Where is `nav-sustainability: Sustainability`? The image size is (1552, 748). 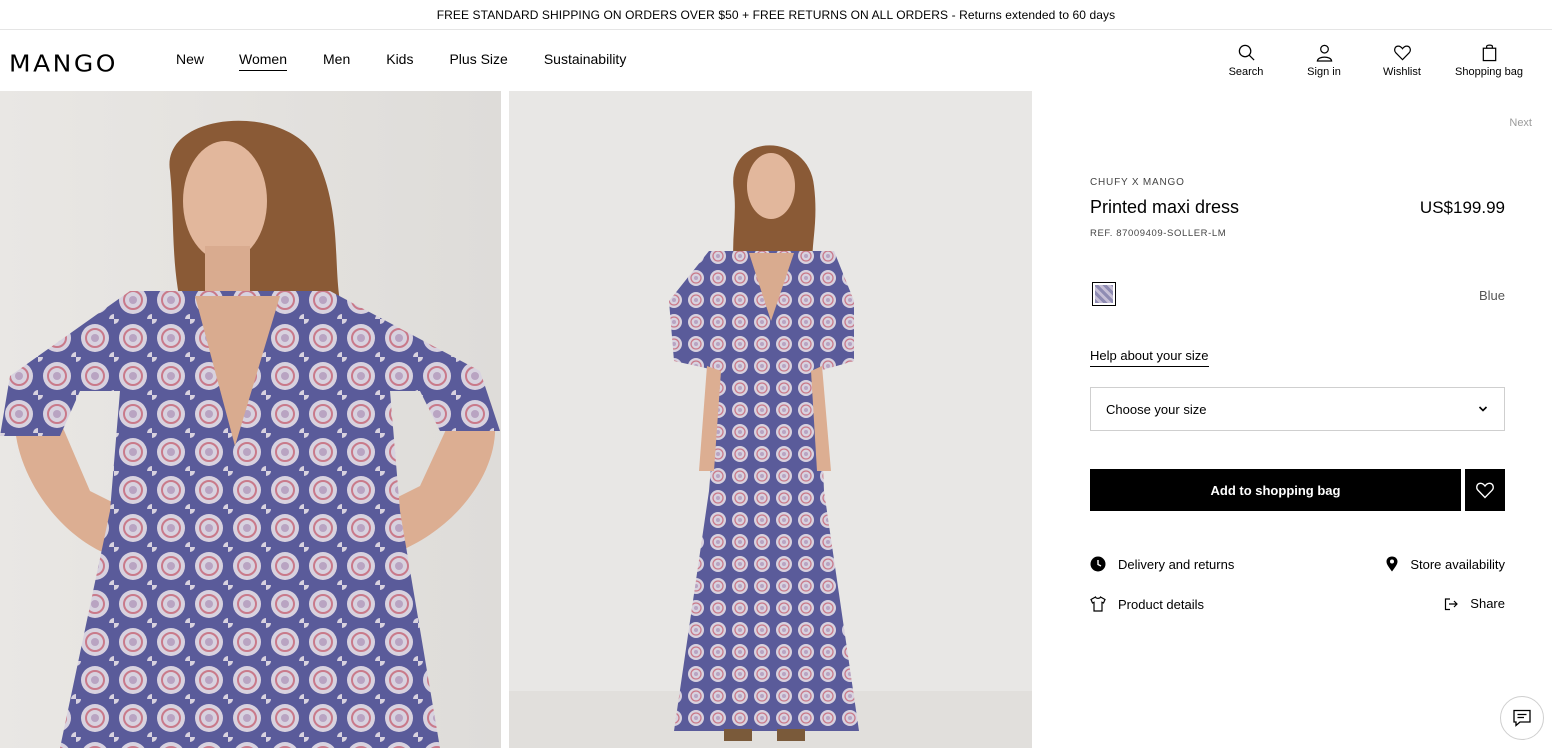
nav-sustainability: Sustainability is located at coordinates (585, 61).